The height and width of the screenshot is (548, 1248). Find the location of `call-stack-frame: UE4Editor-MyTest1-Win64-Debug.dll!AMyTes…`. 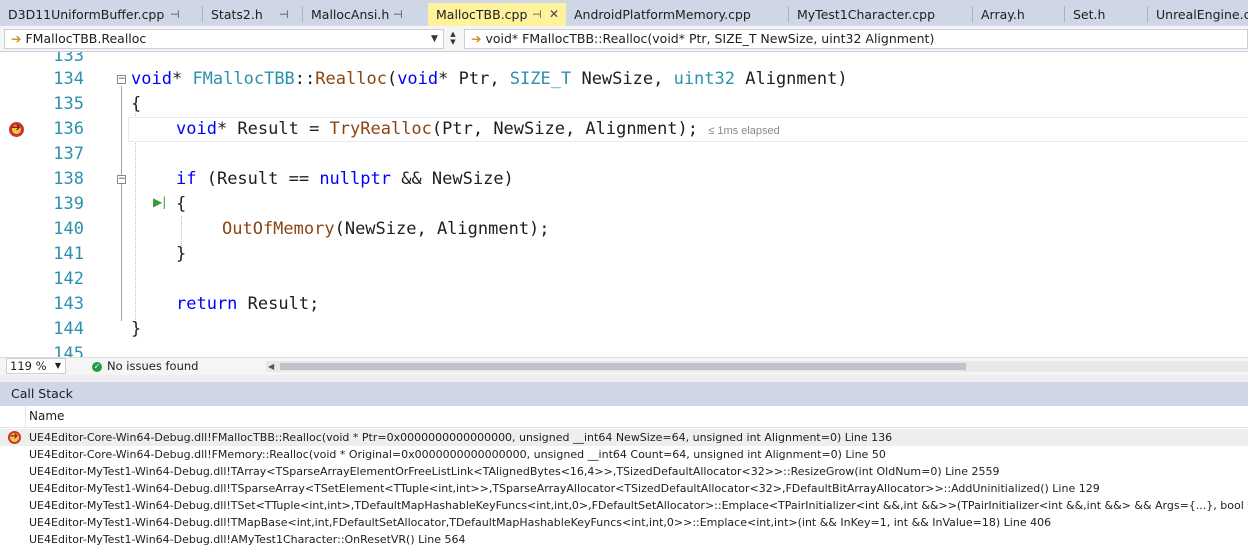

call-stack-frame: UE4Editor-MyTest1-Win64-Debug.dll!AMyTes… is located at coordinates (624, 539).